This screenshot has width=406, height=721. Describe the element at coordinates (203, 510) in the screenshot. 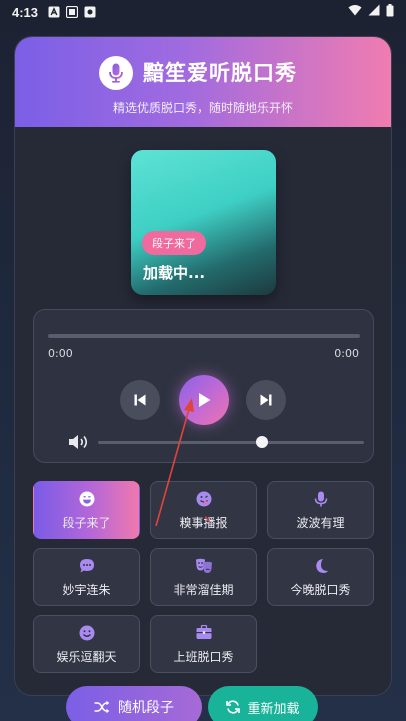

I see `category-item-糗事播报: 糗事播报` at that location.